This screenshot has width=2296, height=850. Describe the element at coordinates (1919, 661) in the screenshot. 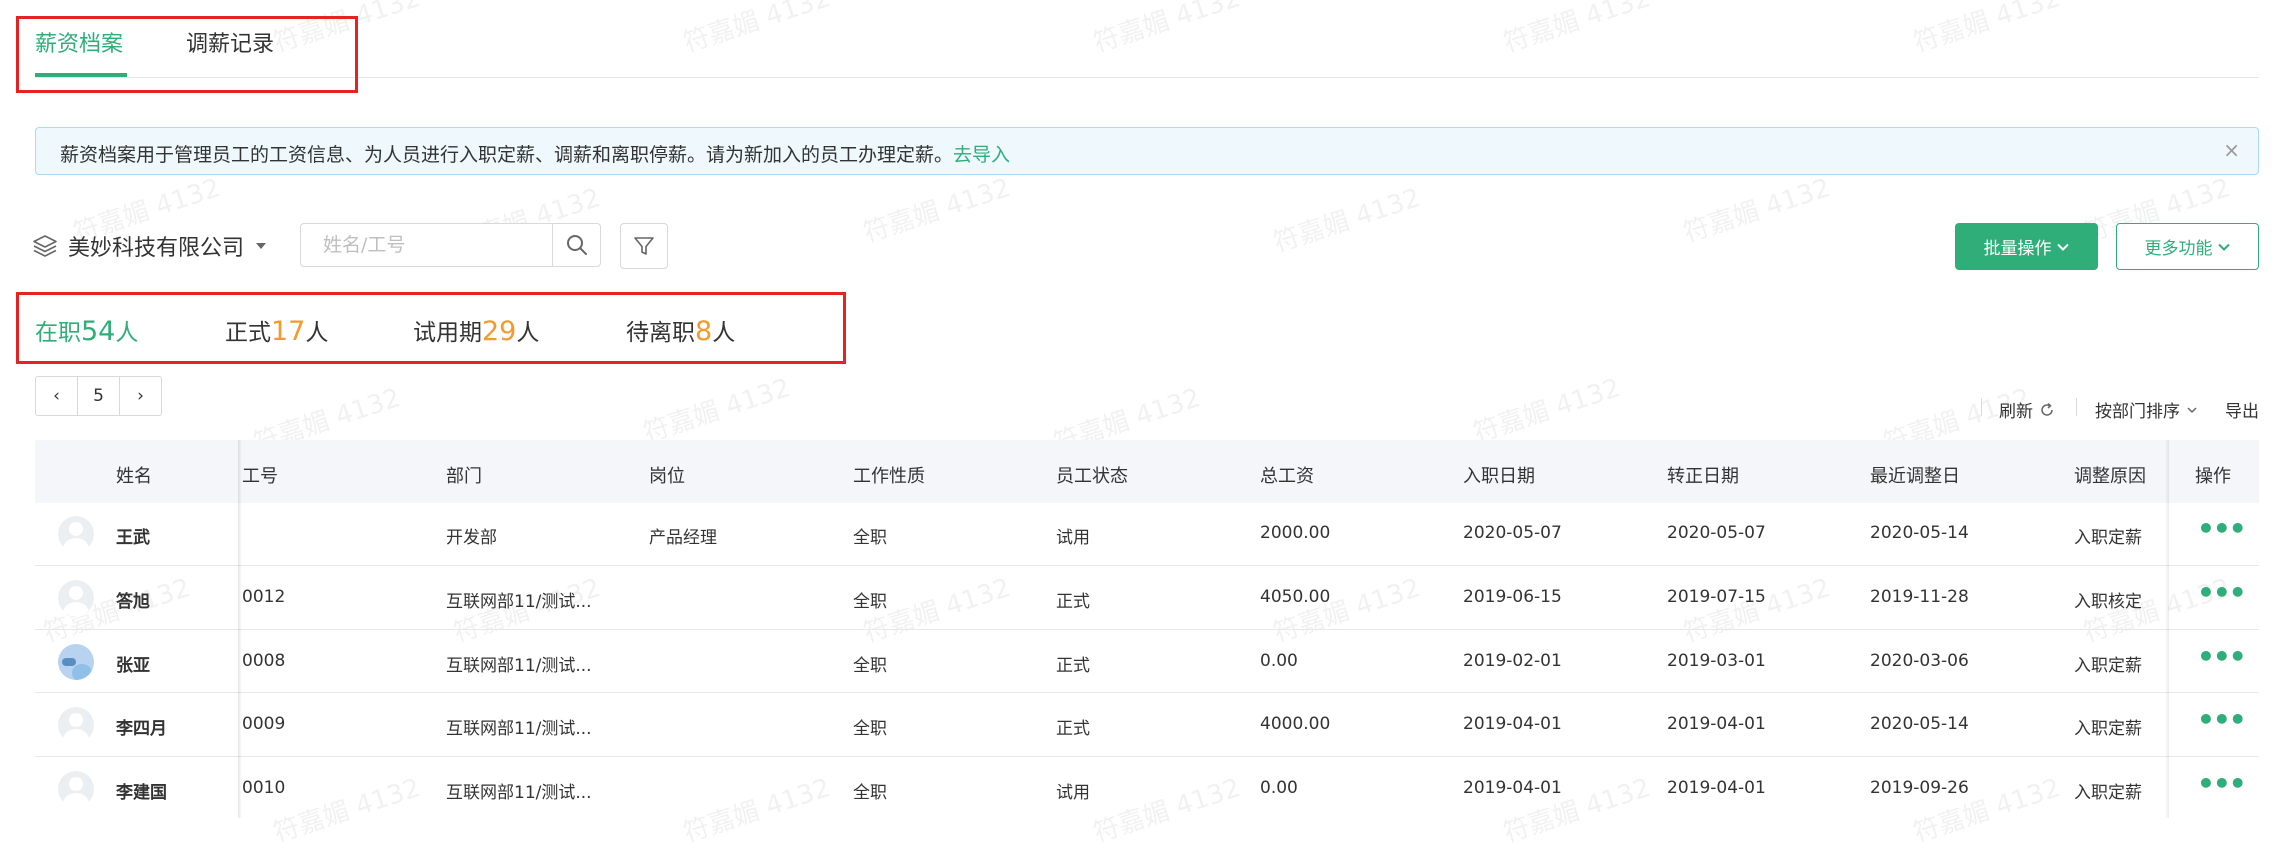

I see `cell-last-adjust-date: 2020-03-06` at that location.